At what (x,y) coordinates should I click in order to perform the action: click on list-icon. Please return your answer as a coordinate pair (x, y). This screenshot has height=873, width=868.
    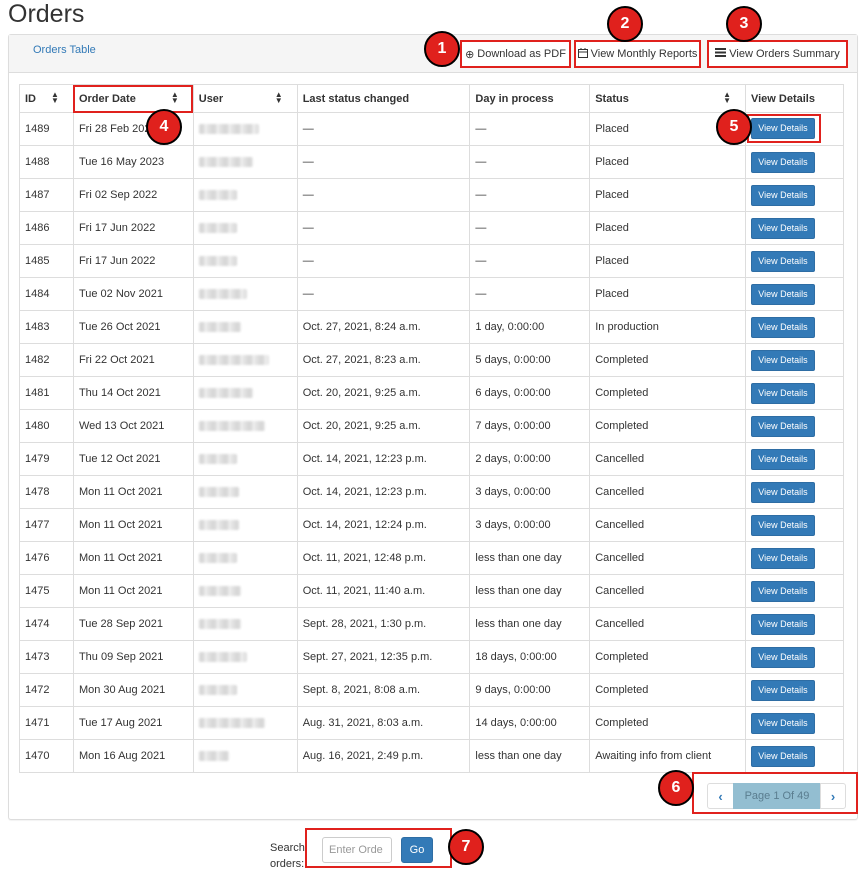
    Looking at the image, I should click on (721, 54).